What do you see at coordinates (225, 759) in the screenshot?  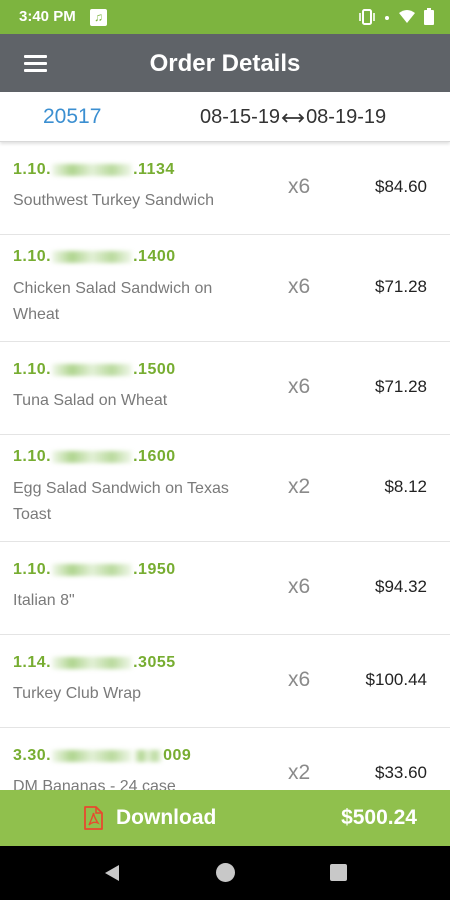 I see `list-item: 3.30. 009 DM Bananas - 24 case x2 $33.60` at bounding box center [225, 759].